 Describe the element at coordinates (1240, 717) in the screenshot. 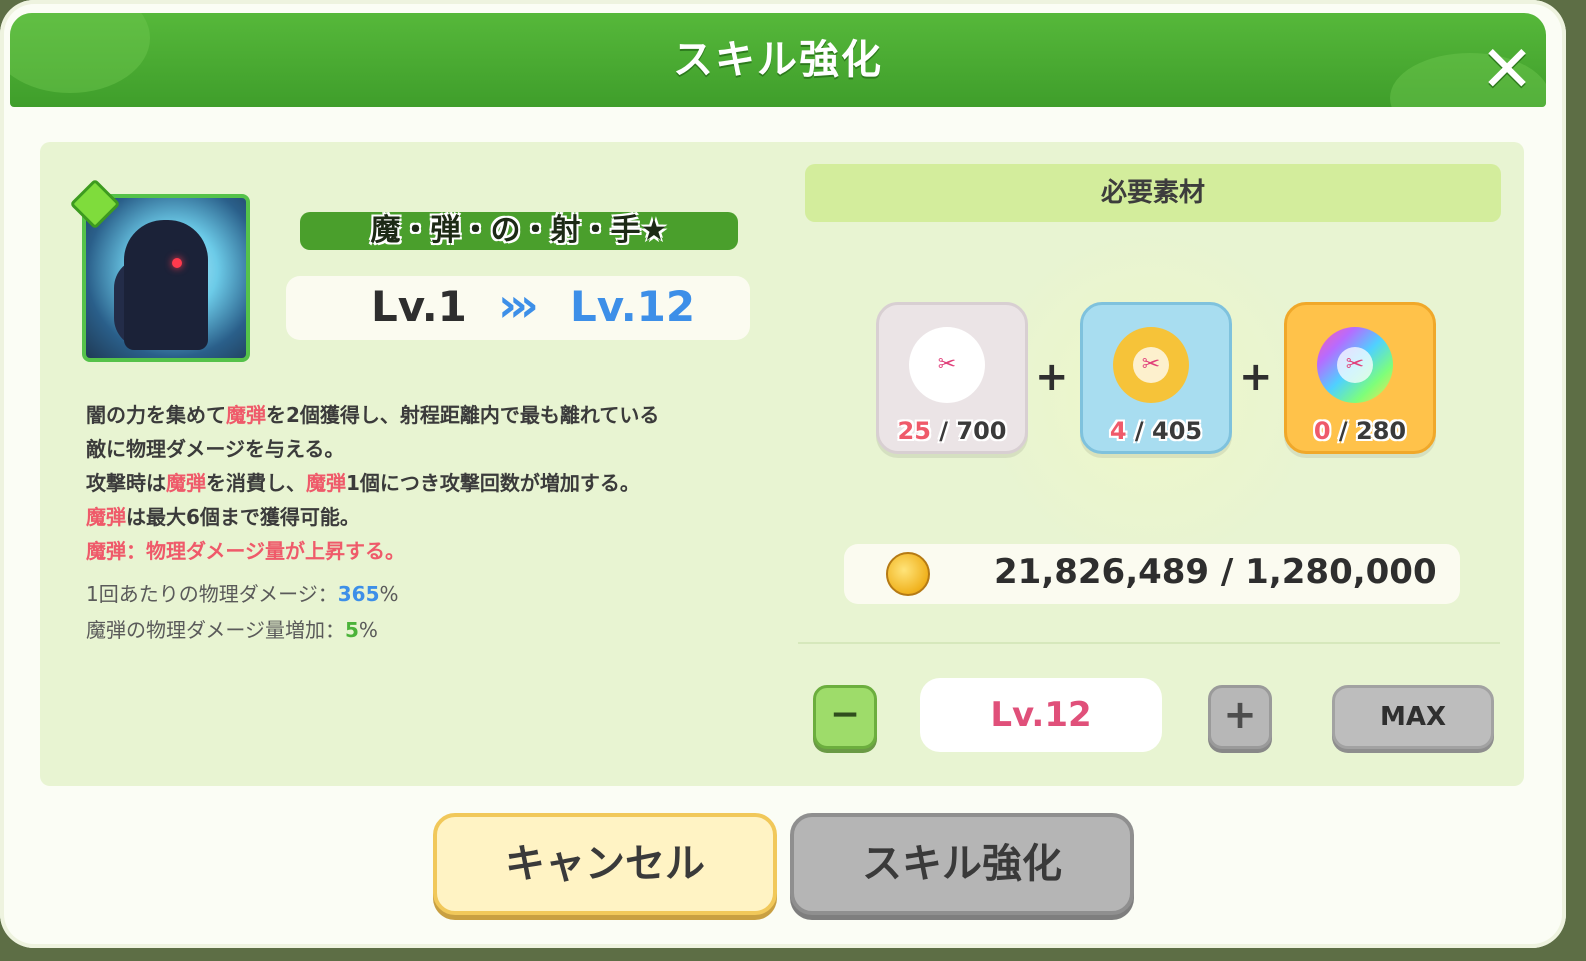

I see `increase-level-button: +` at that location.